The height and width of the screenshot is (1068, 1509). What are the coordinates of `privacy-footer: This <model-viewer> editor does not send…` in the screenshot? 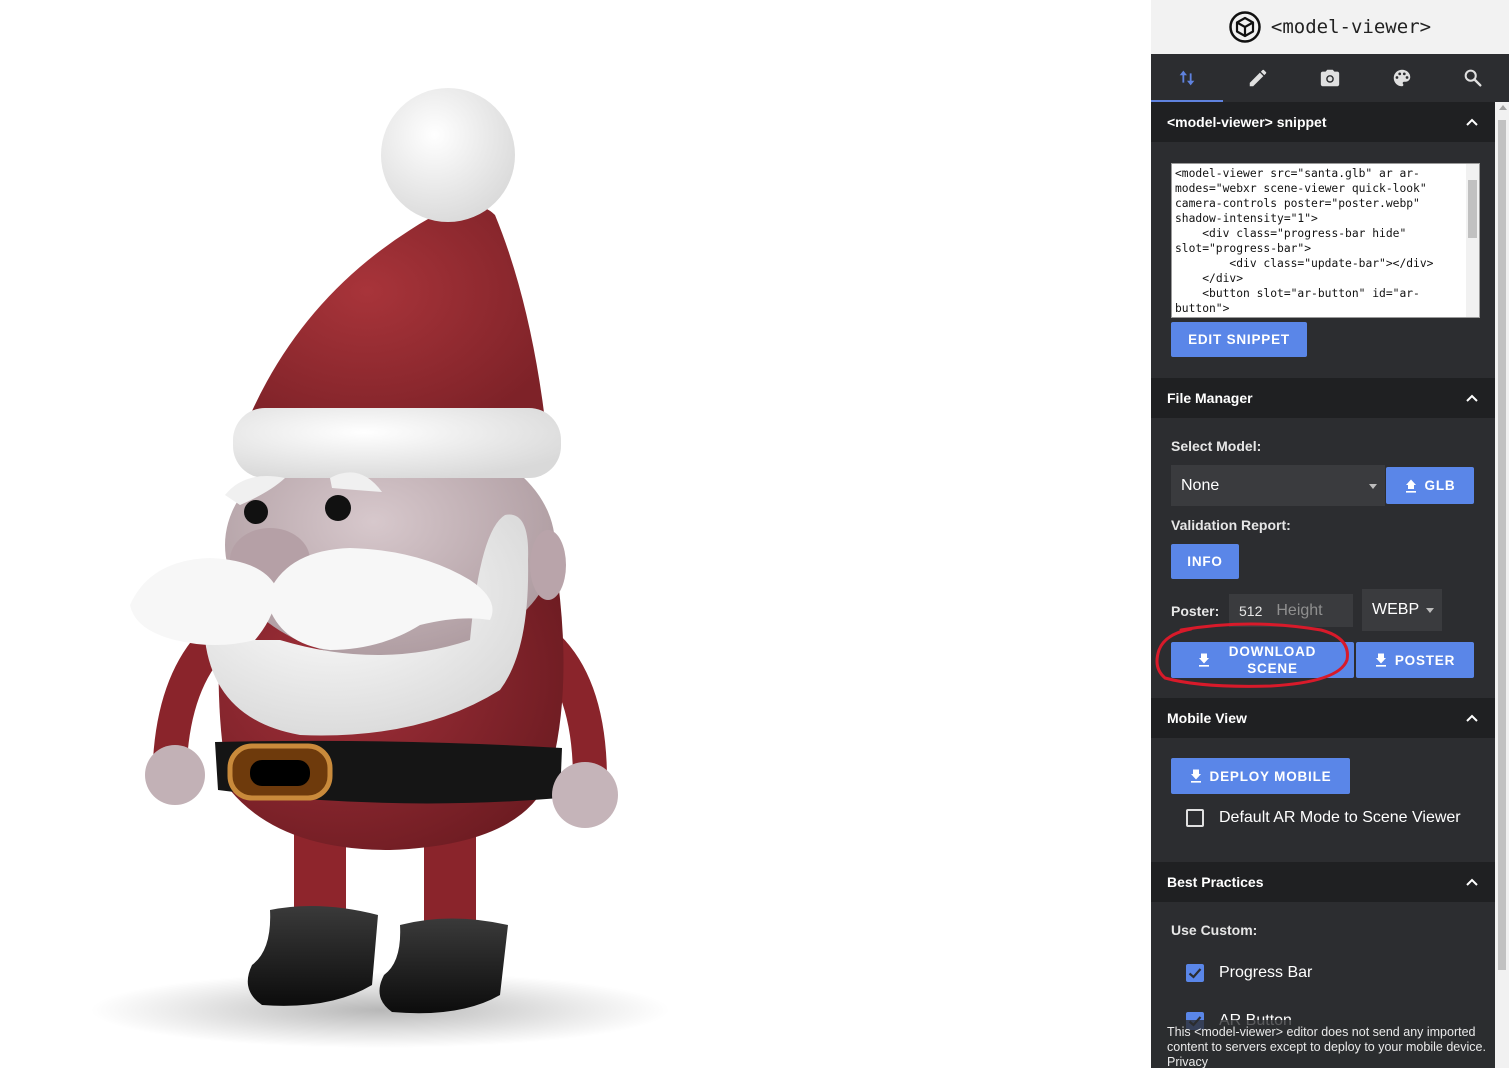 It's located at (1323, 1044).